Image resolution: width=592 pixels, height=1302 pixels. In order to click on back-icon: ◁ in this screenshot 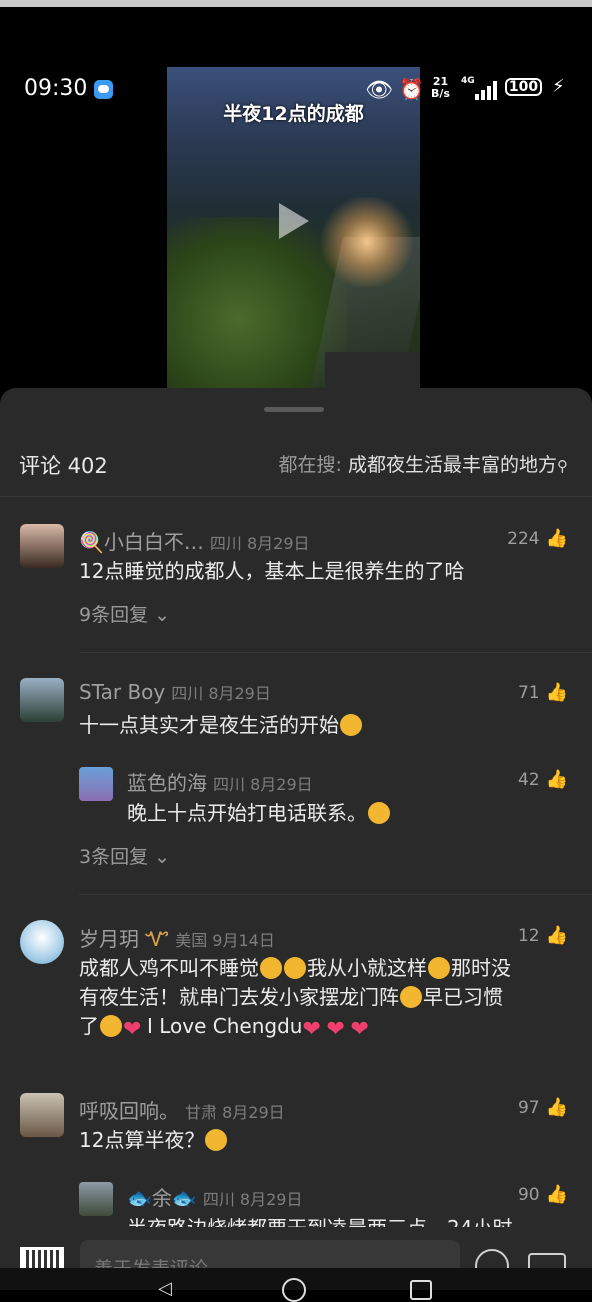, I will do `click(165, 1288)`.